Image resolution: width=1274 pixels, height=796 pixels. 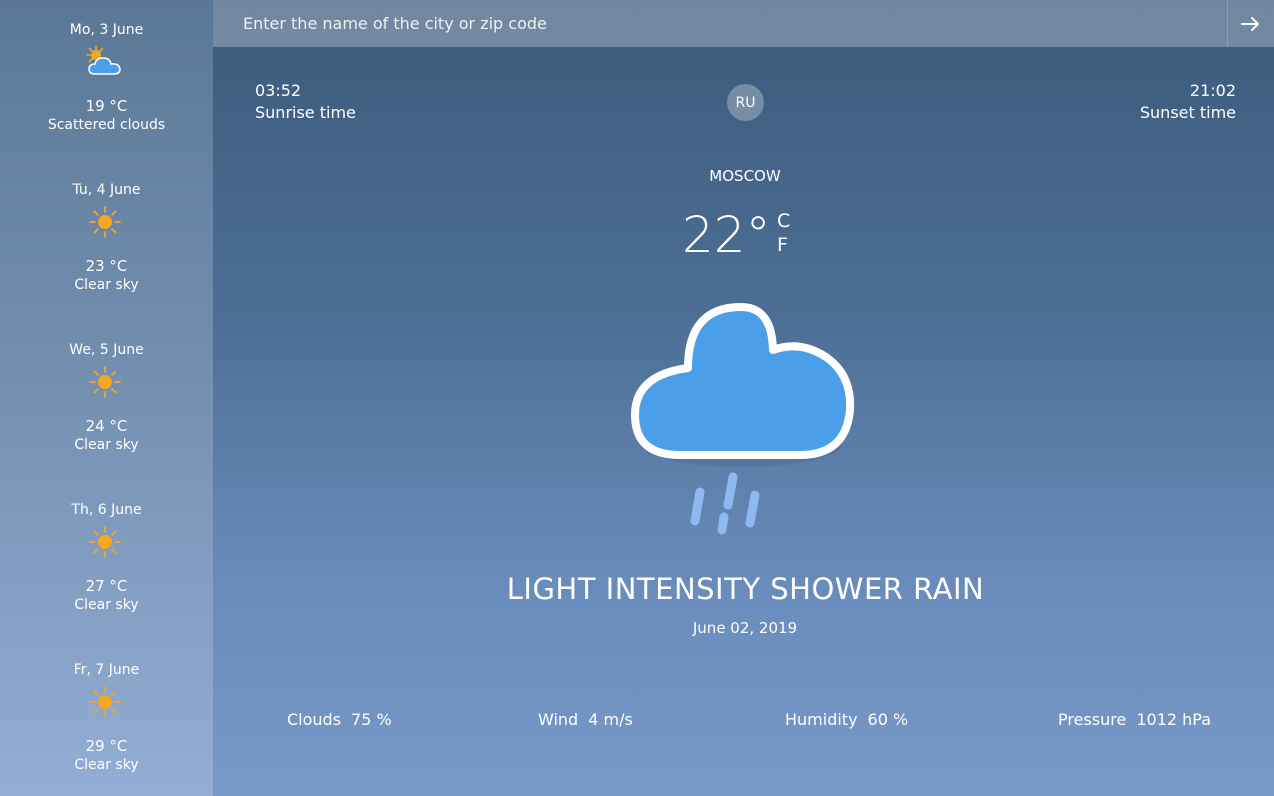 I want to click on forecast-temperature: 23 °C, so click(x=106, y=266).